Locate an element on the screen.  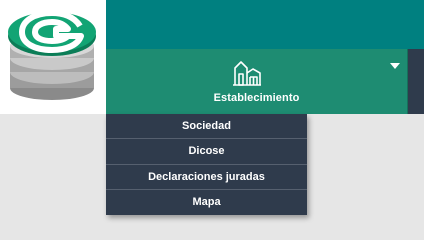
menu-item-mapa: Mapa is located at coordinates (206, 202).